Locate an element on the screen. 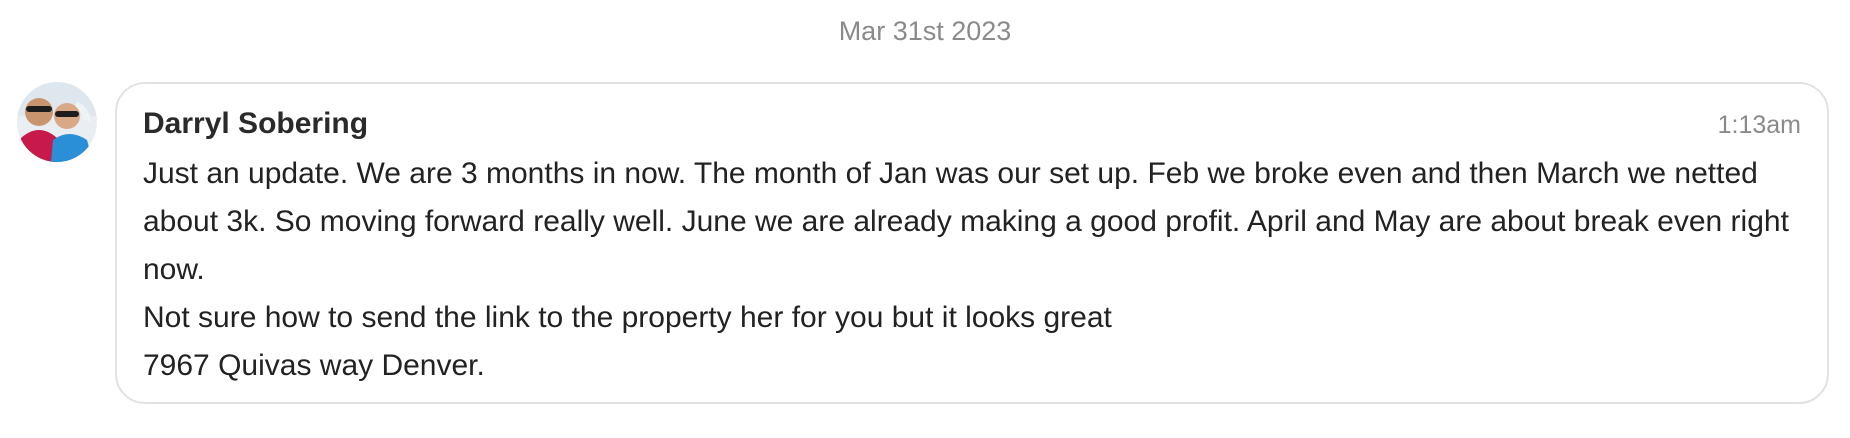 Image resolution: width=1850 pixels, height=438 pixels. message-author: Darryl Sobering is located at coordinates (255, 124).